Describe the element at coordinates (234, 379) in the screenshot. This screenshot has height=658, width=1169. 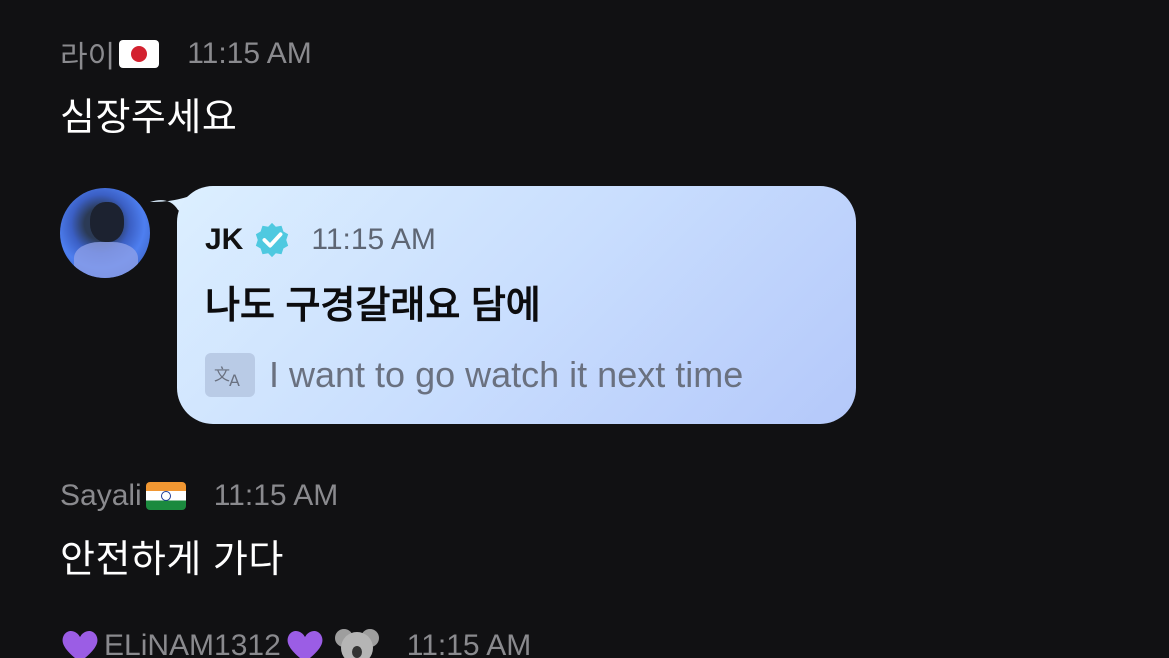
I see `svg-text: A` at that location.